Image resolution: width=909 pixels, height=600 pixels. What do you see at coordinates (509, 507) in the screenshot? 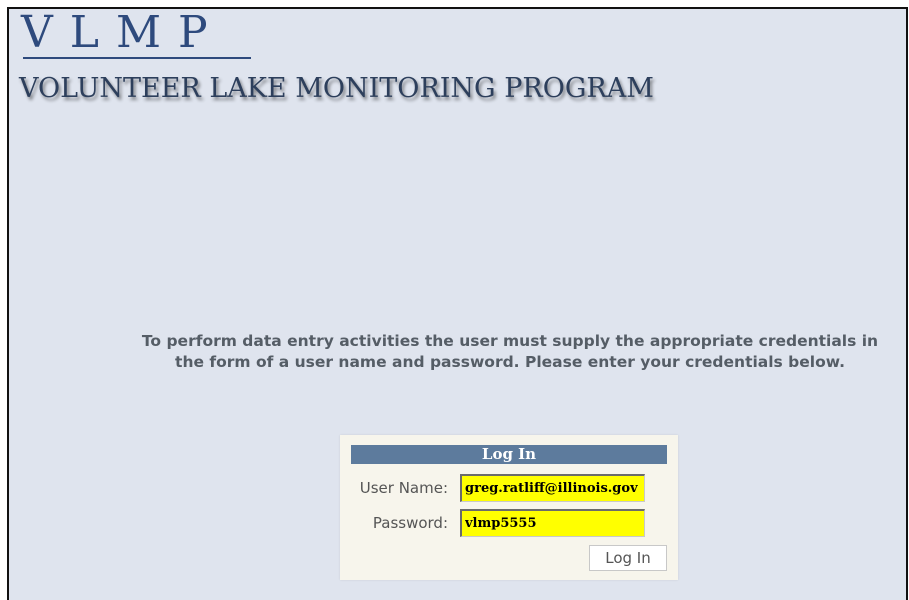
I see `login-panel: Log In User Name: Password: Log In` at bounding box center [509, 507].